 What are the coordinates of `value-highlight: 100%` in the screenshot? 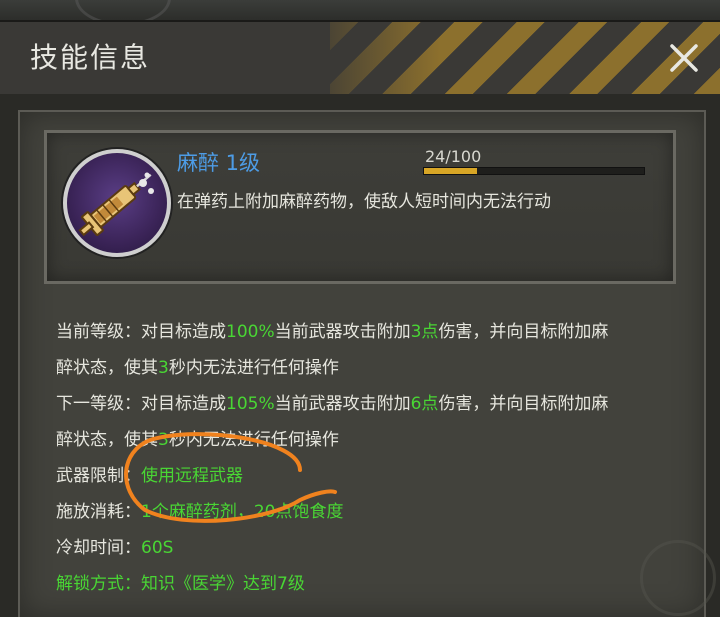 It's located at (250, 332).